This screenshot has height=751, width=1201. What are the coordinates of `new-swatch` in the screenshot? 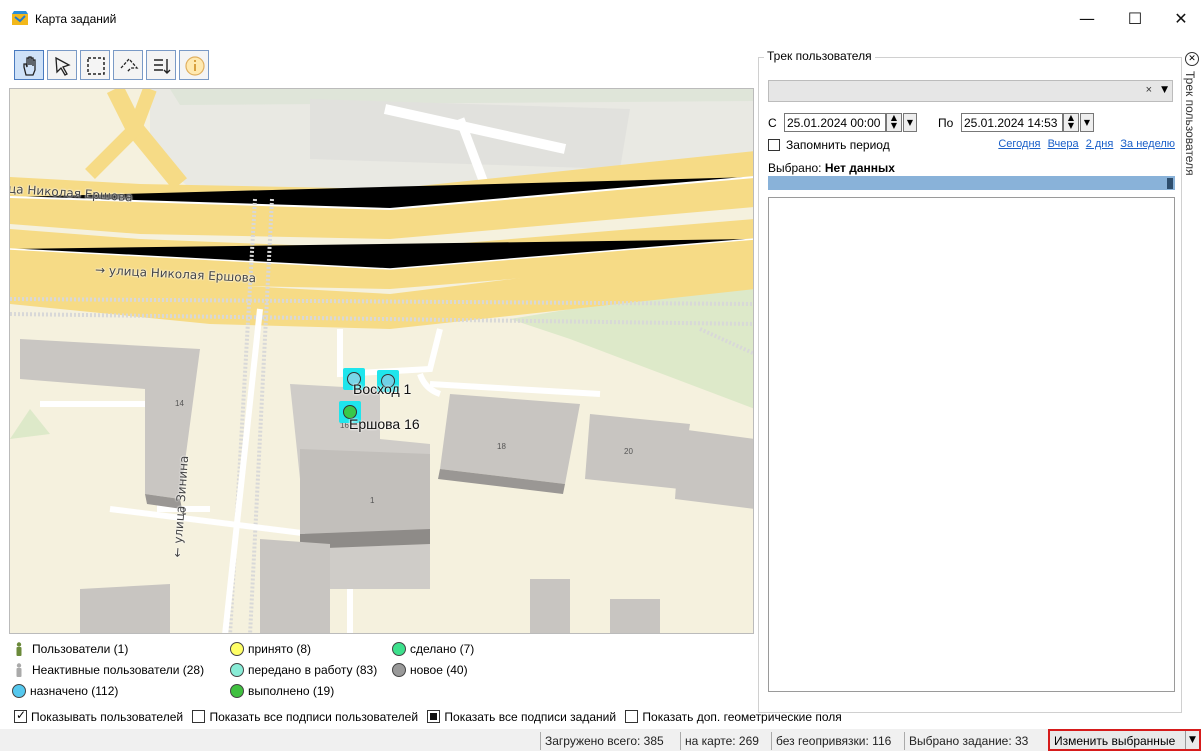 It's located at (399, 670).